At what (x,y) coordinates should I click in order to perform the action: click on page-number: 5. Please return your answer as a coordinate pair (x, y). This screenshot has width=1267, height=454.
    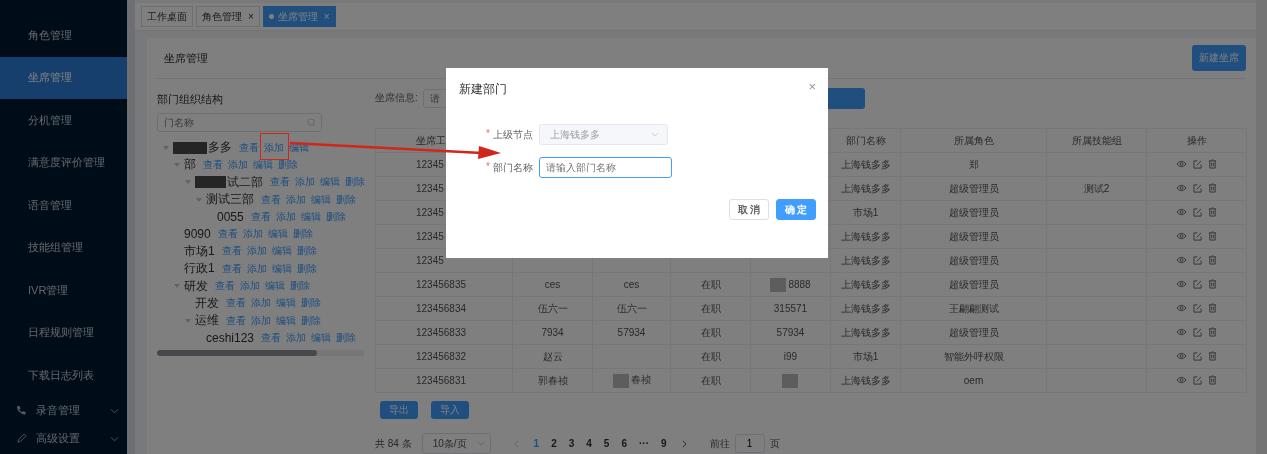
    Looking at the image, I should click on (606, 443).